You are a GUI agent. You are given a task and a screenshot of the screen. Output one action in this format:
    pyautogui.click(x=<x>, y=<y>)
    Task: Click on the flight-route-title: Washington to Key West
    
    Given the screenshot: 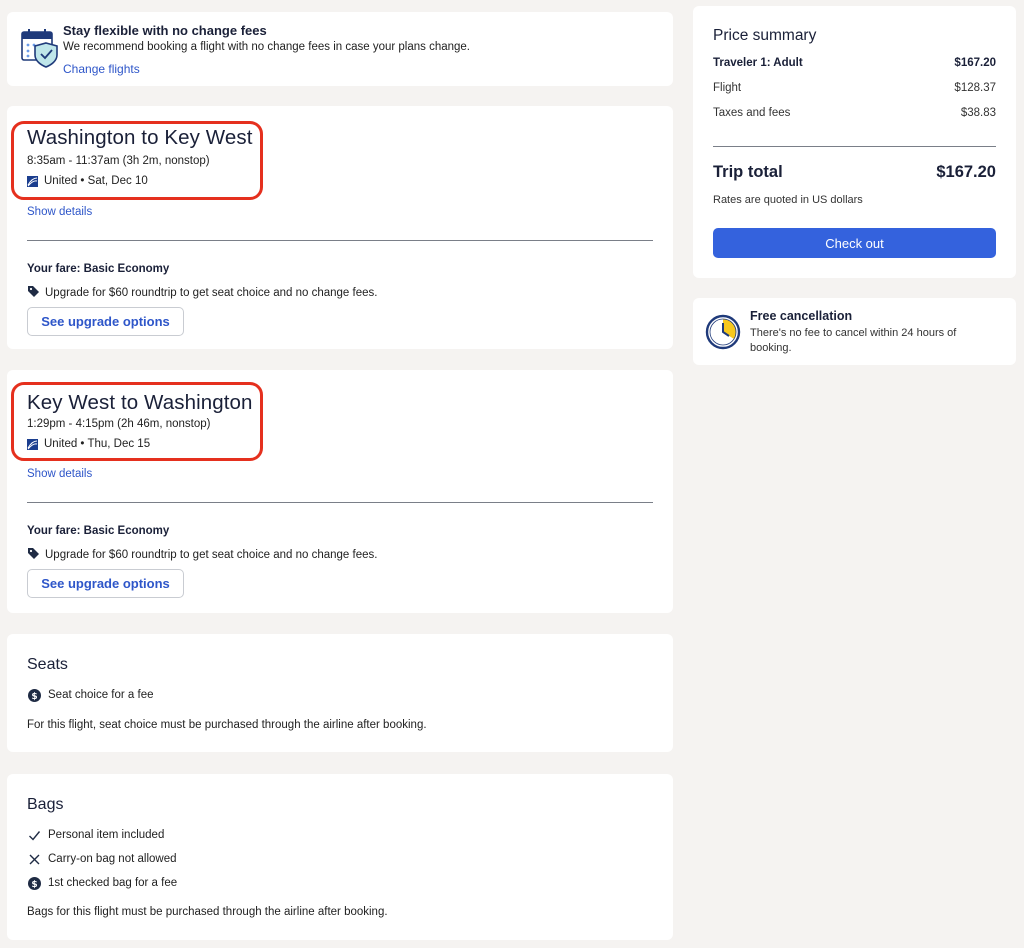 What is the action you would take?
    pyautogui.click(x=140, y=137)
    